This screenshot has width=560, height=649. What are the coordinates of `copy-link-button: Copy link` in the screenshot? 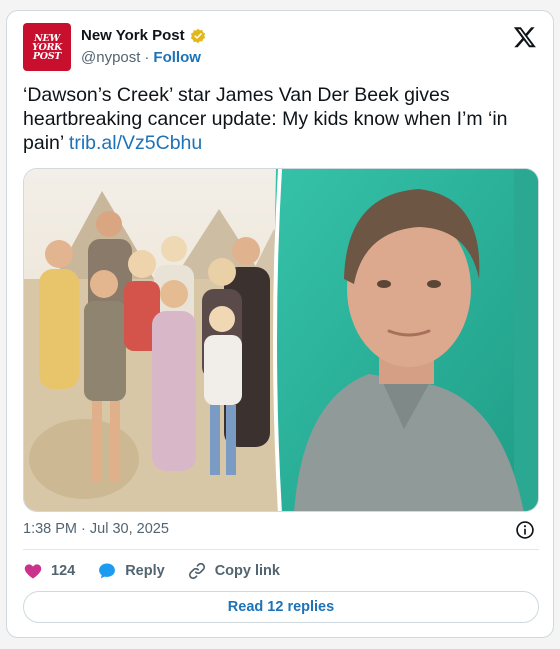 It's located at (233, 571).